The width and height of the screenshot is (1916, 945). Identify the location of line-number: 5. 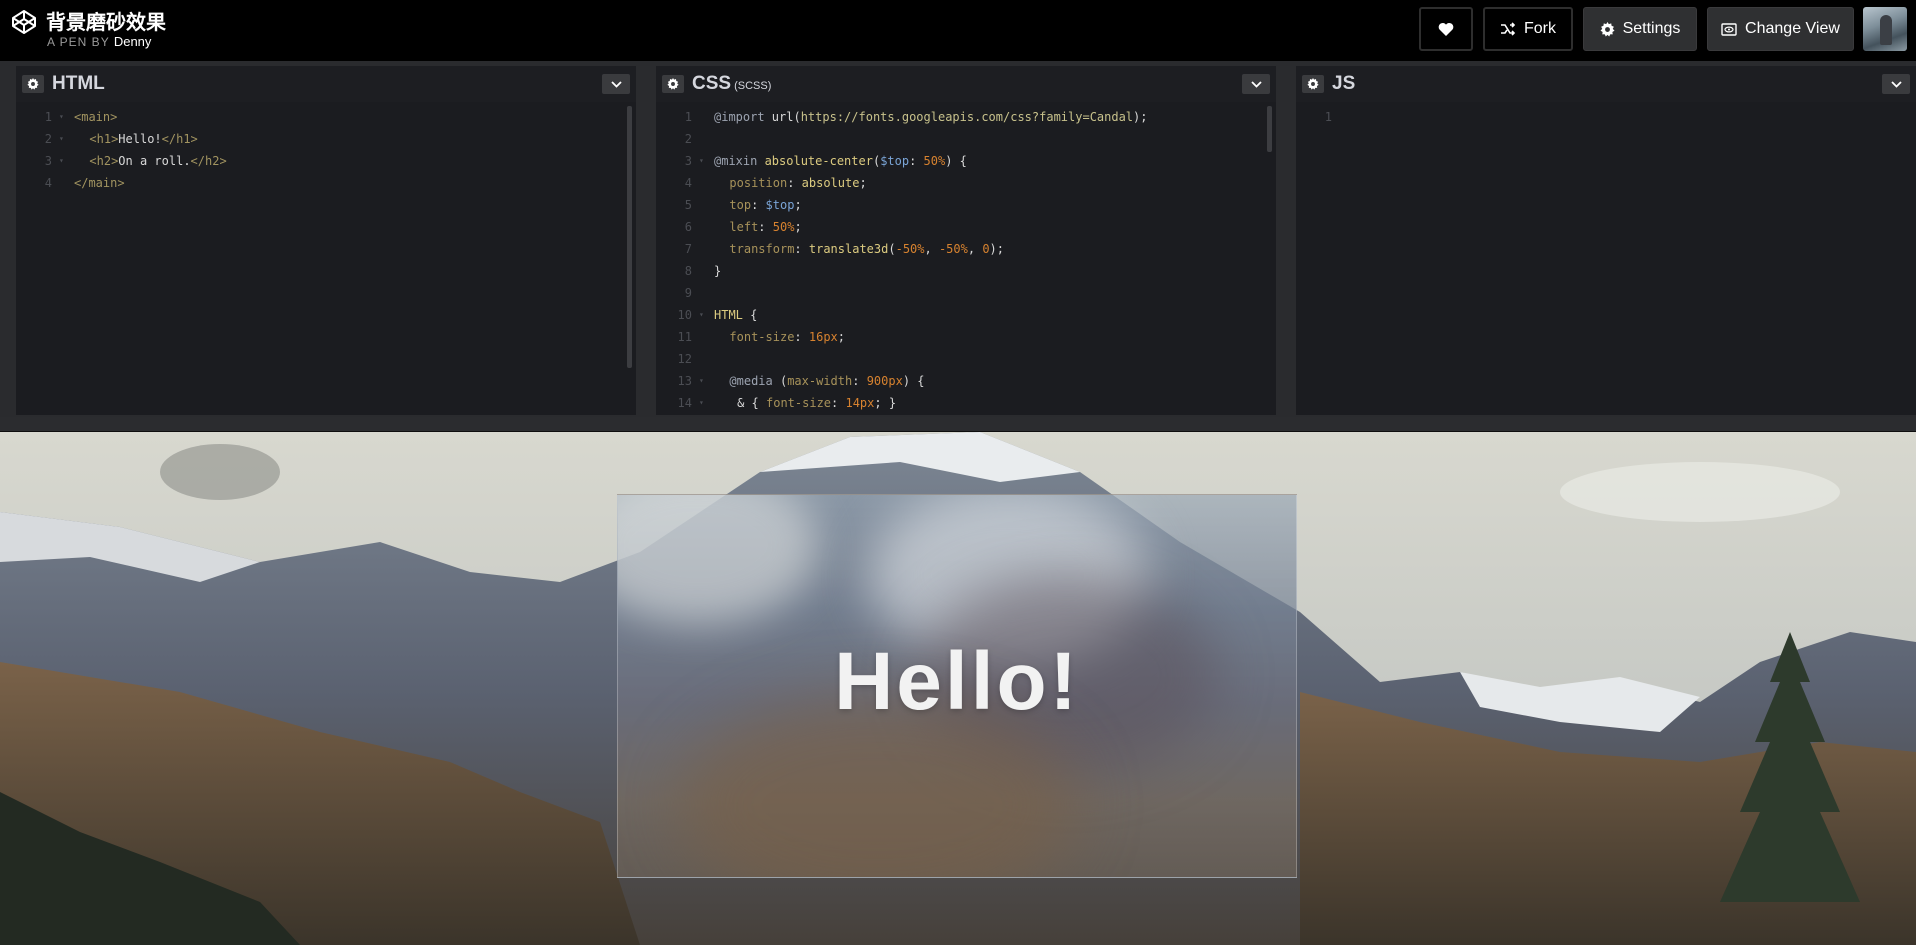
(688, 205).